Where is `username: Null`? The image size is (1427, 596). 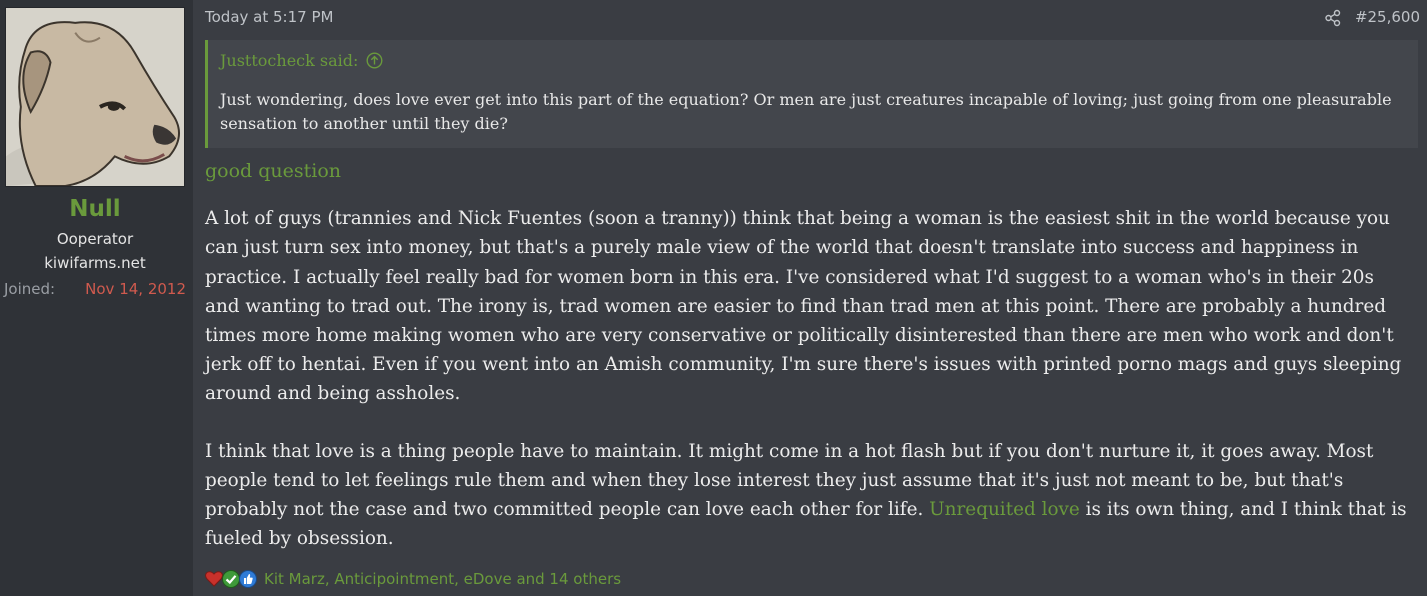
username: Null is located at coordinates (95, 209).